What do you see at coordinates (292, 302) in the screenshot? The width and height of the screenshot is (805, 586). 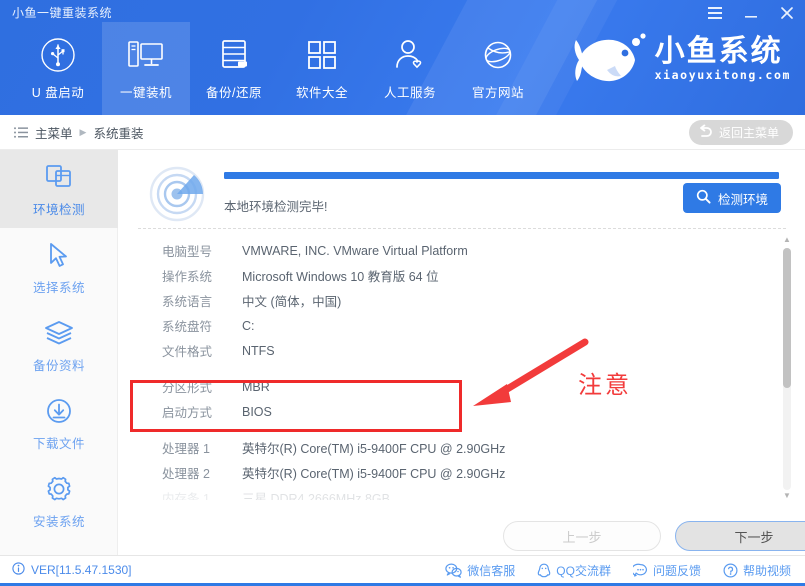 I see `info-row-value: 中文 (简体，中国)` at bounding box center [292, 302].